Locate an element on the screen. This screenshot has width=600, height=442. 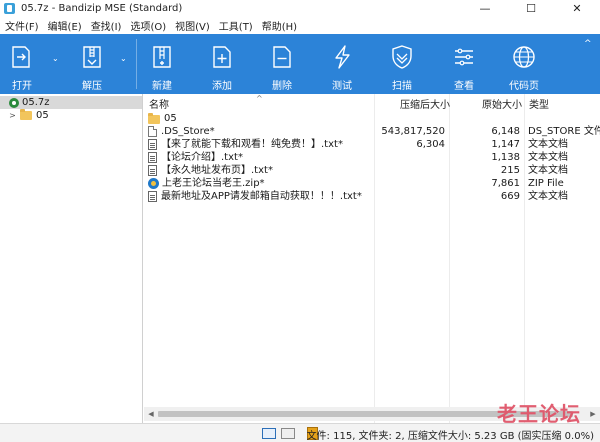
file-name: .DS_Store* is located at coordinates (188, 131).